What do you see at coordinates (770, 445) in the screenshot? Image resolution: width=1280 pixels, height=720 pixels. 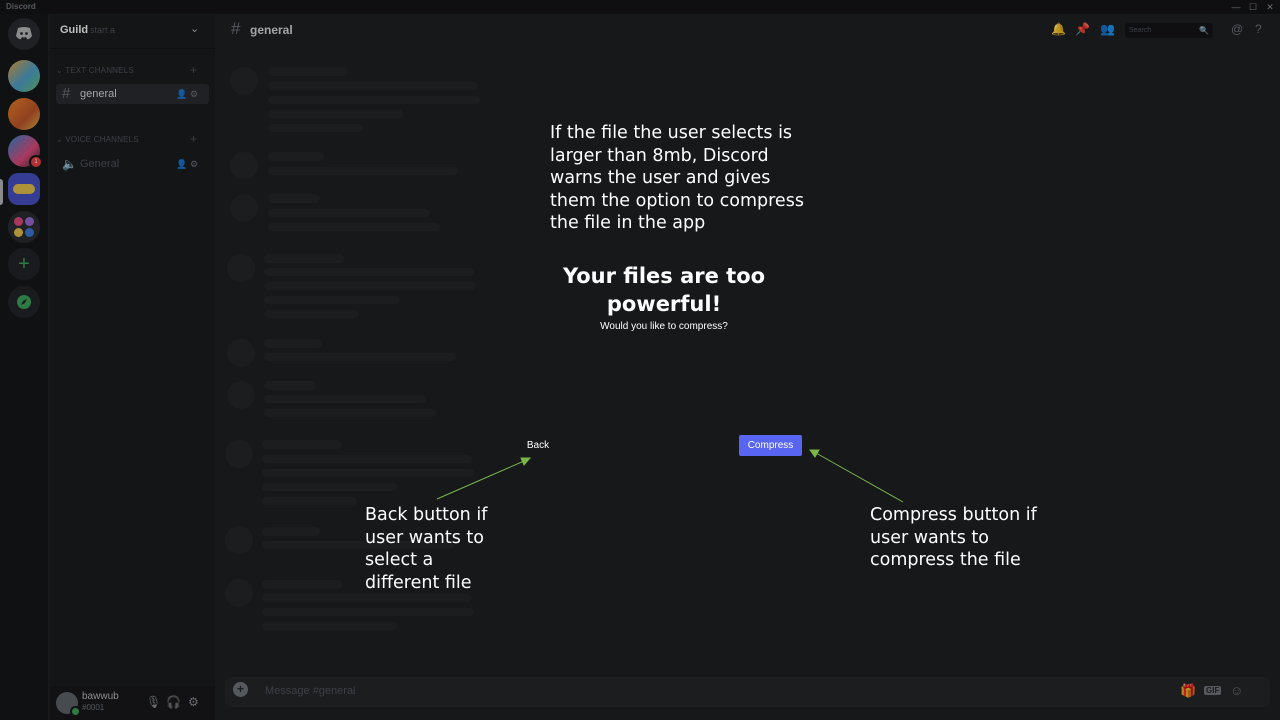 I see `compress-button: Compress` at bounding box center [770, 445].